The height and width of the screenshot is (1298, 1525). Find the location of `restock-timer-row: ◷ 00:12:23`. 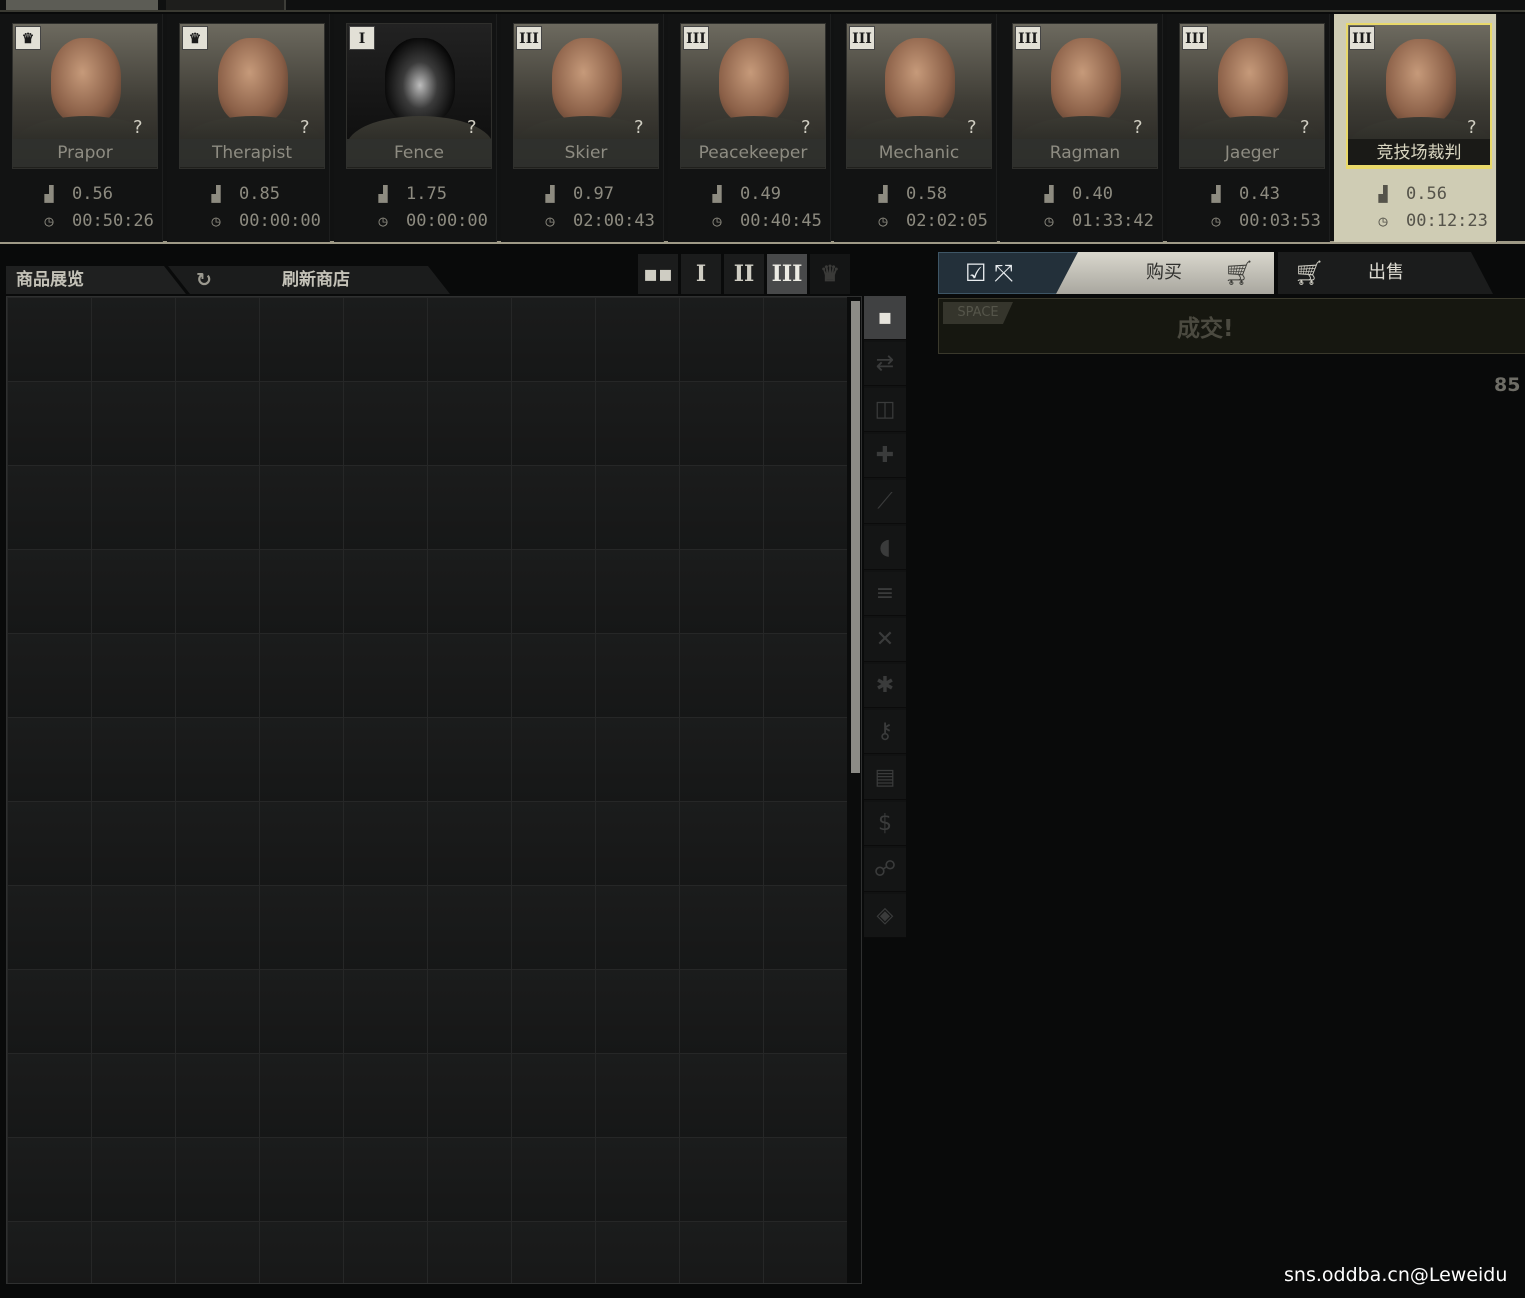

restock-timer-row: ◷ 00:12:23 is located at coordinates (1431, 221).